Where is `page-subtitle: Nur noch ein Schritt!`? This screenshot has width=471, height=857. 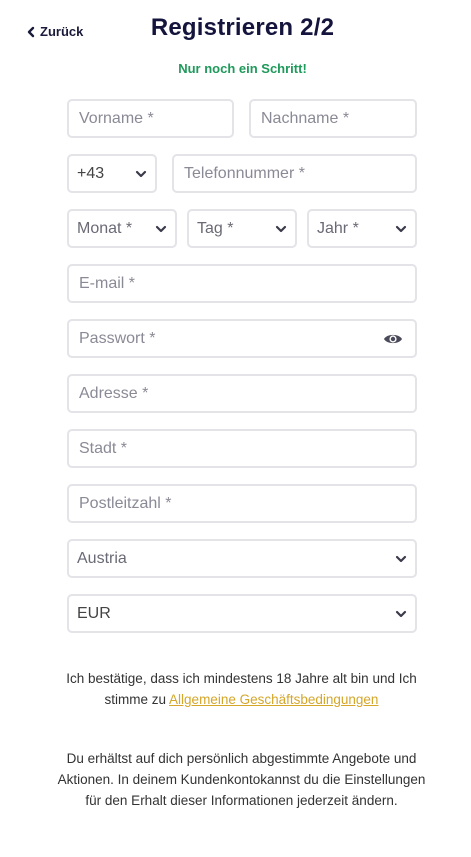
page-subtitle: Nur noch ein Schritt! is located at coordinates (242, 68).